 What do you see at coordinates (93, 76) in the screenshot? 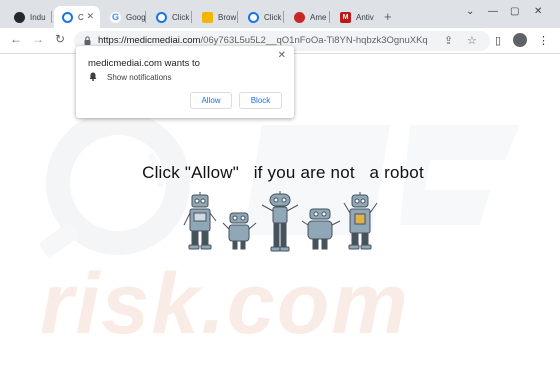
I see `bell-icon` at bounding box center [93, 76].